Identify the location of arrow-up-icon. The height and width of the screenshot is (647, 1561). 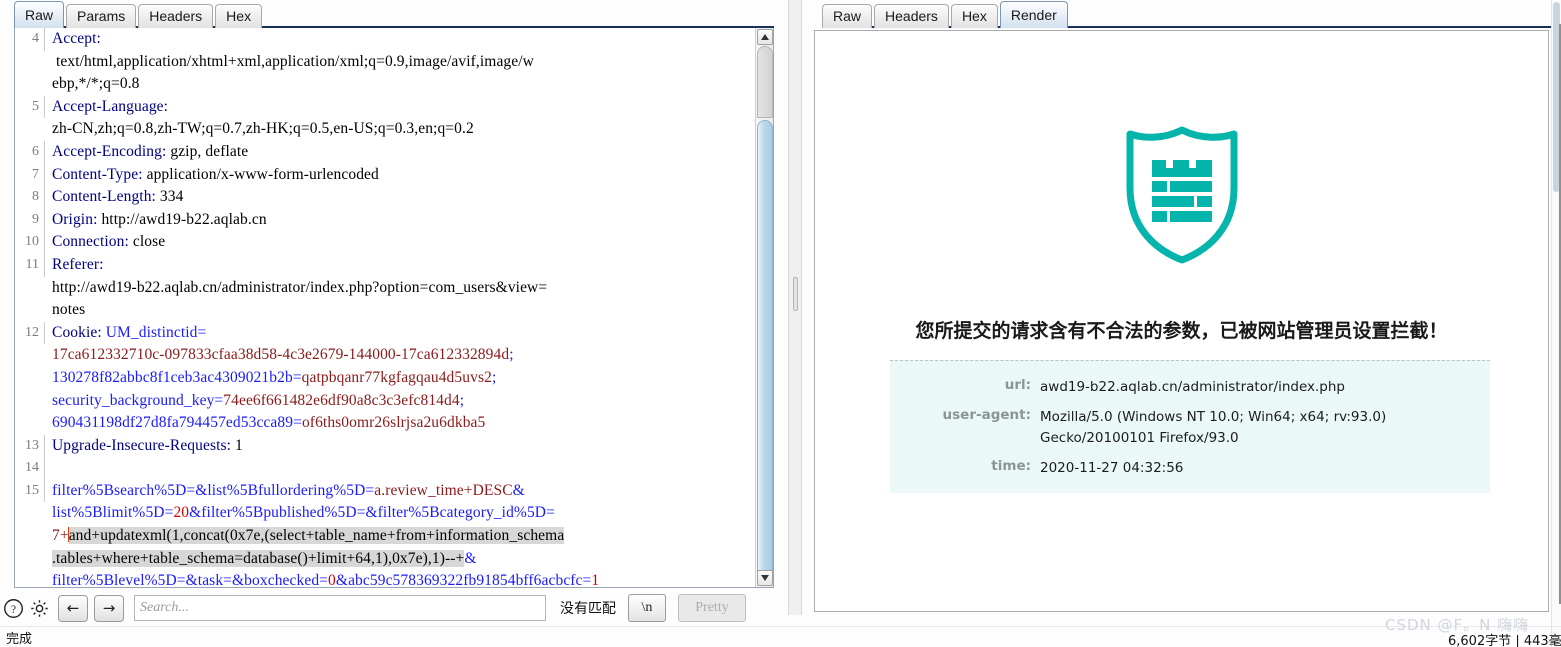
(765, 37).